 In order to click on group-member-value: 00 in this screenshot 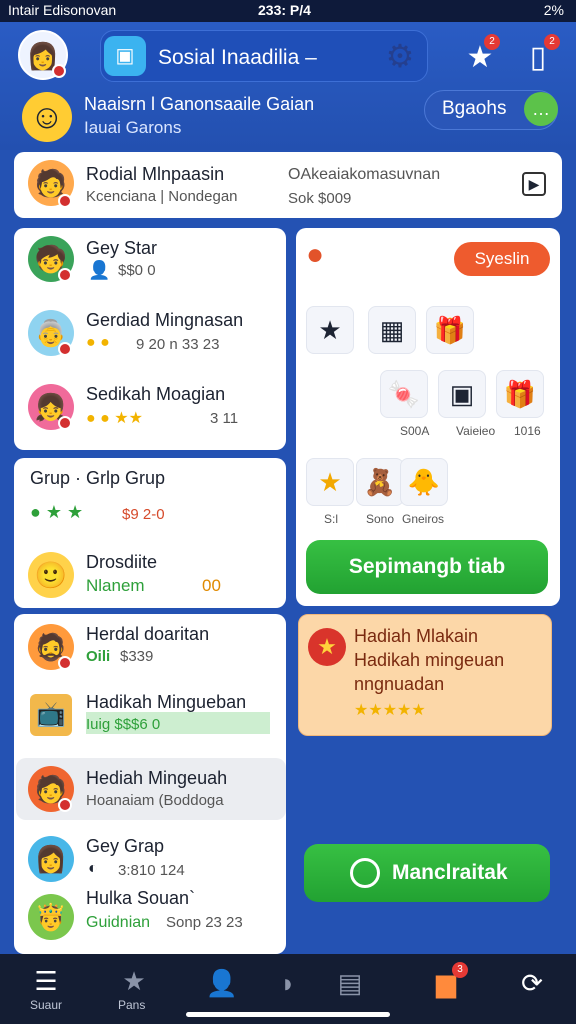, I will do `click(211, 585)`.